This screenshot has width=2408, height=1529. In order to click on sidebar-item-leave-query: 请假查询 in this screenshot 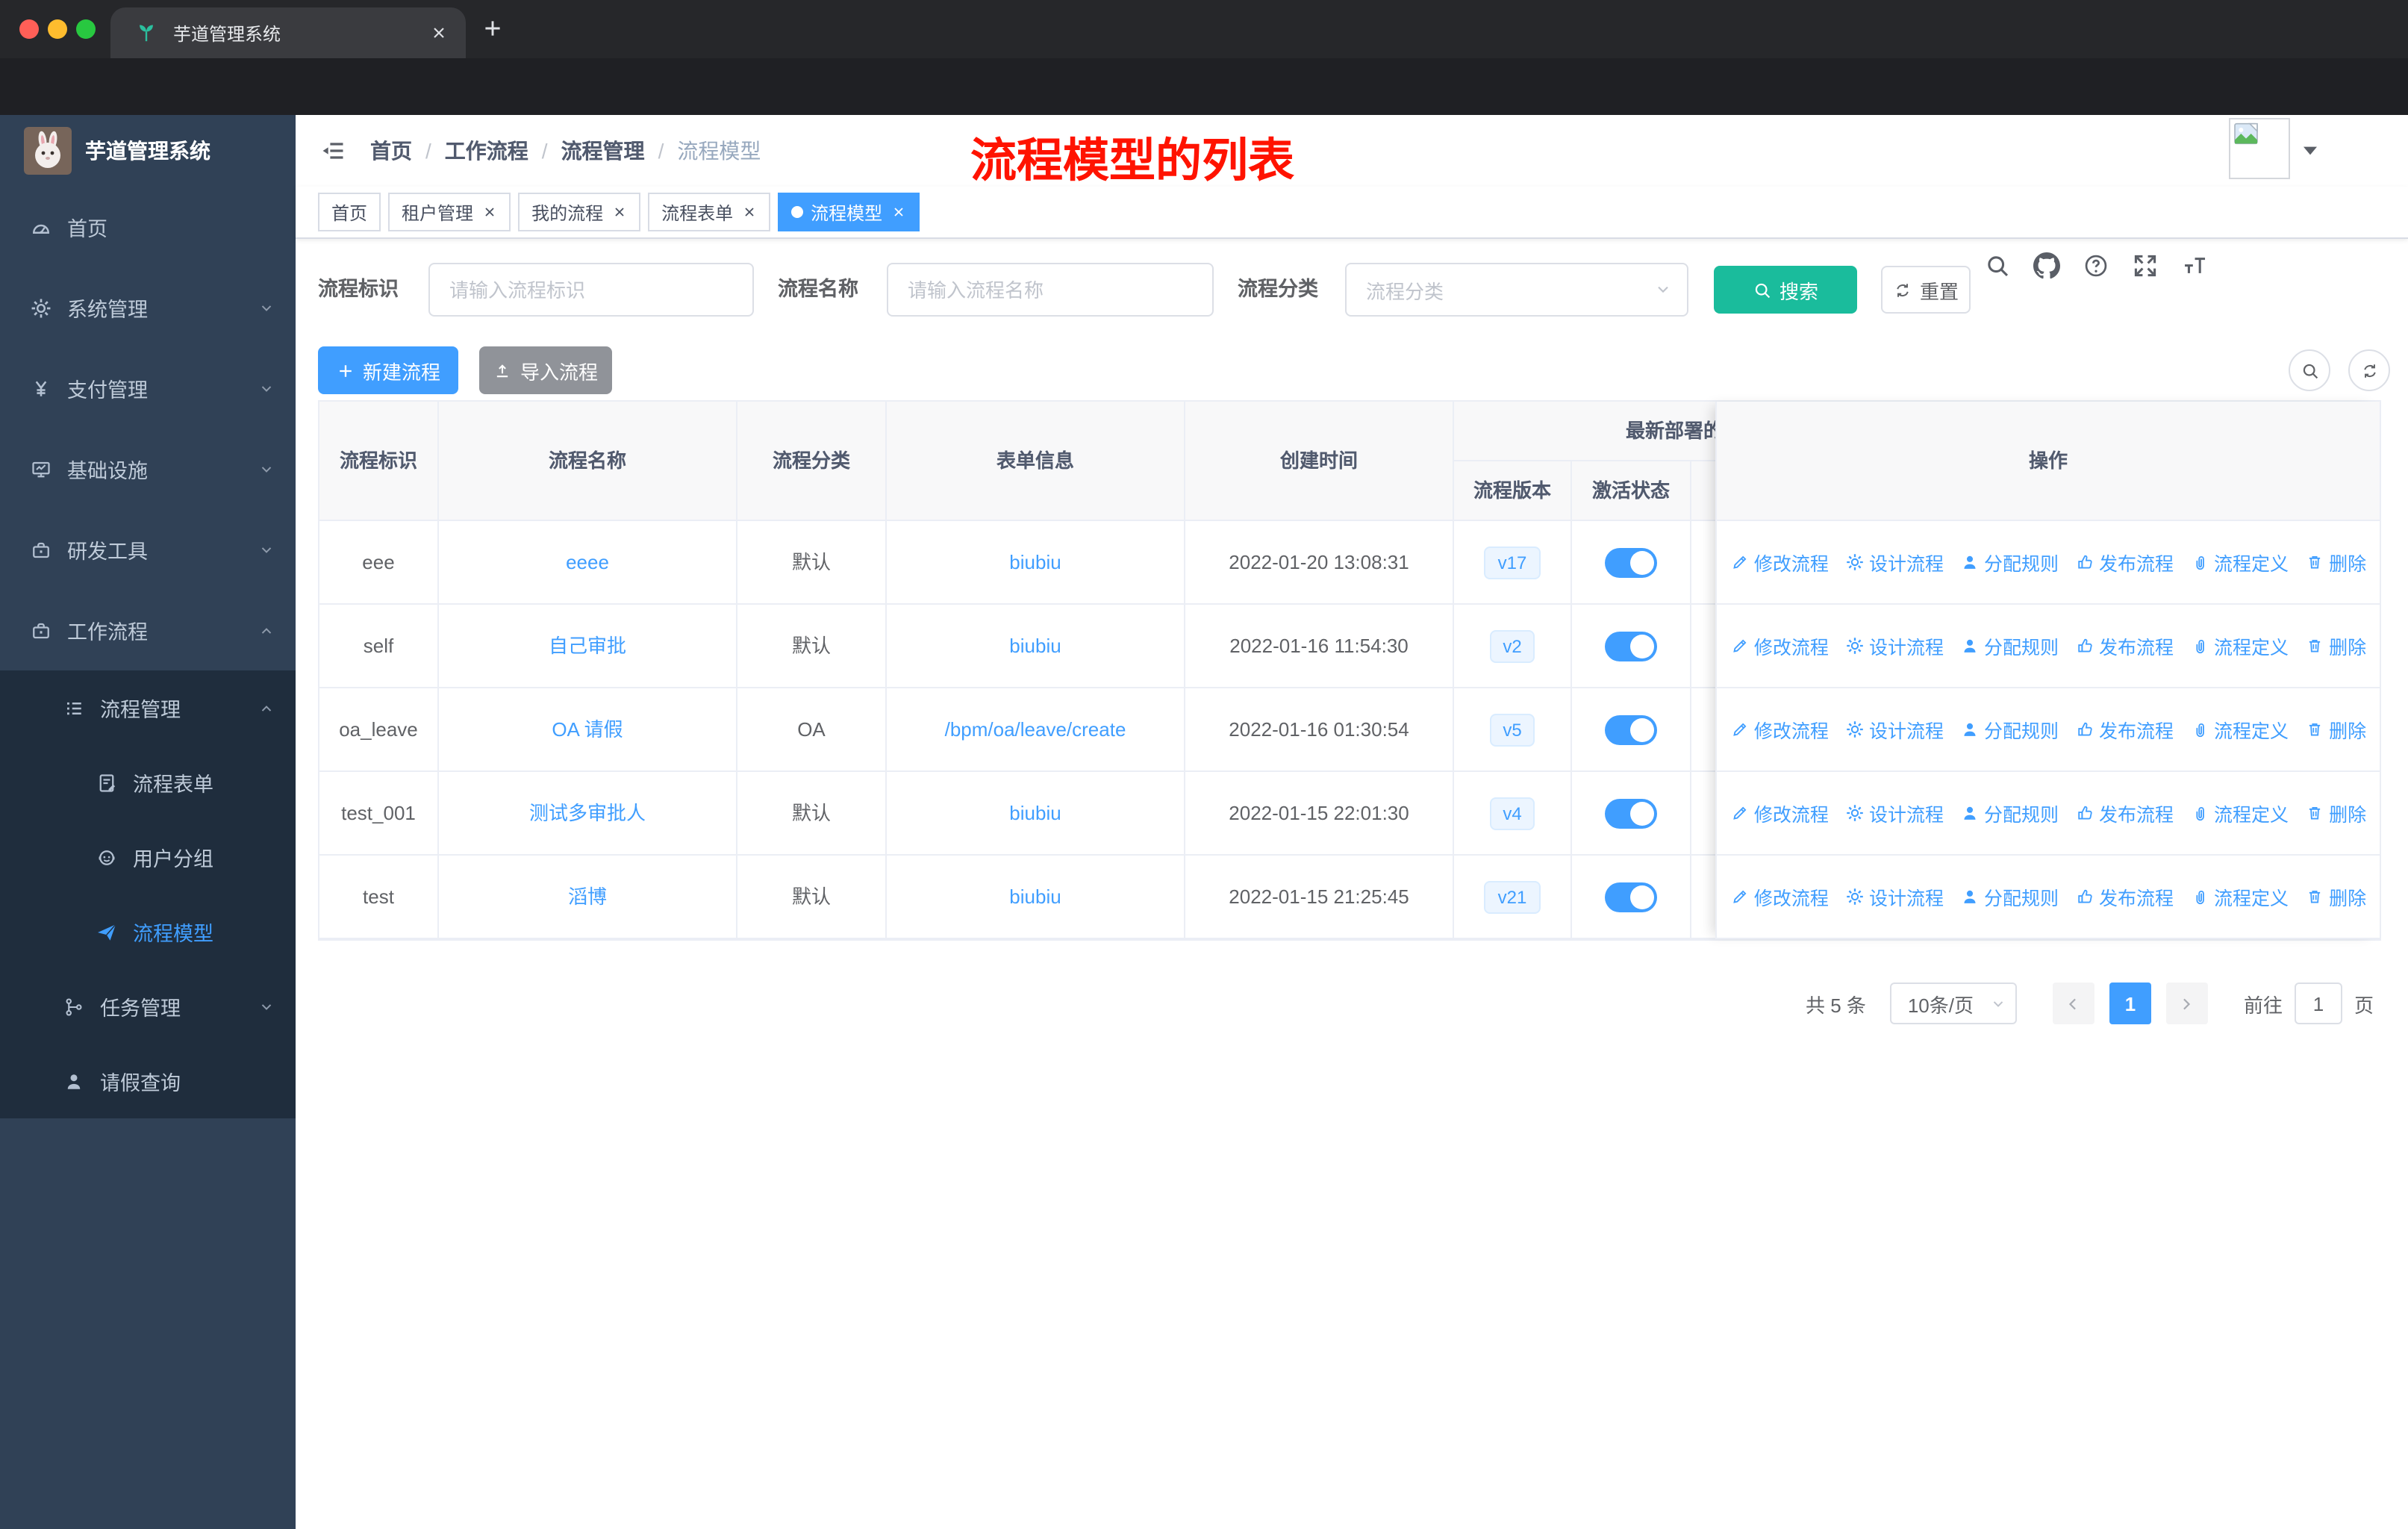, I will do `click(148, 1081)`.